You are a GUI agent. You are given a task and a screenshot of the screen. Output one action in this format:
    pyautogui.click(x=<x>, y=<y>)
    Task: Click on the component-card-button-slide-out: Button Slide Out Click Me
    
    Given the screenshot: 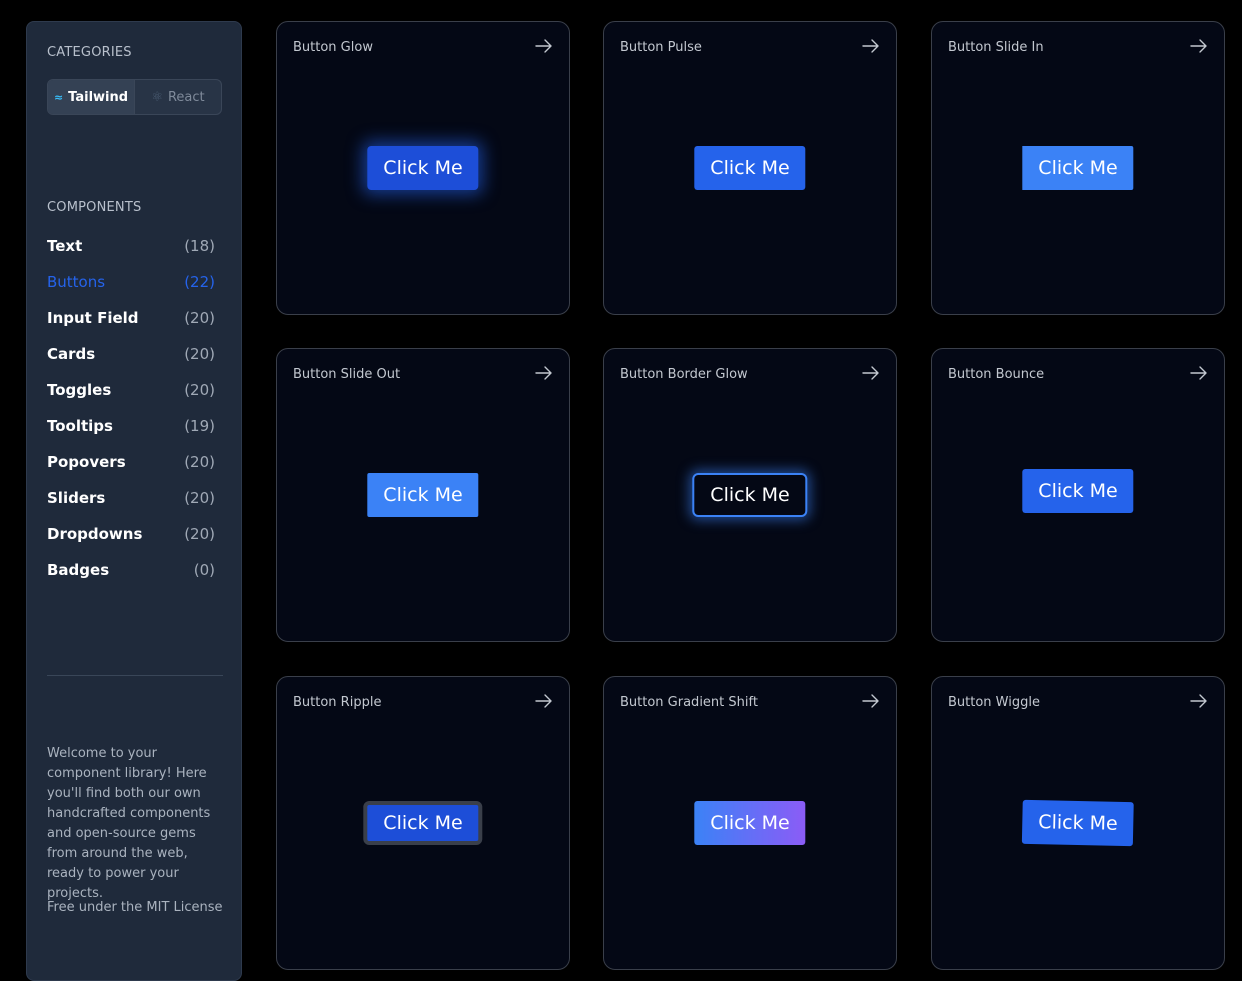 What is the action you would take?
    pyautogui.click(x=423, y=495)
    